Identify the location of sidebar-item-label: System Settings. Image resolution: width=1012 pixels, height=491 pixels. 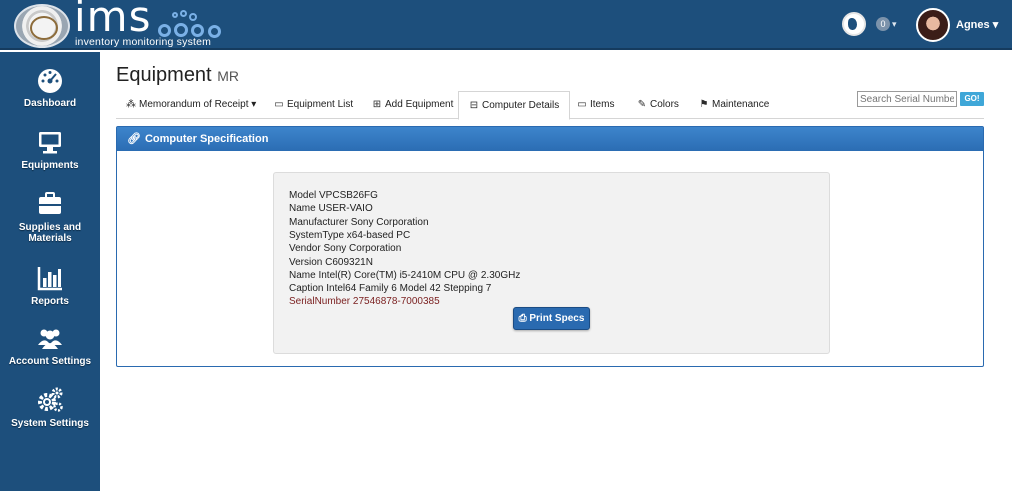
(50, 423).